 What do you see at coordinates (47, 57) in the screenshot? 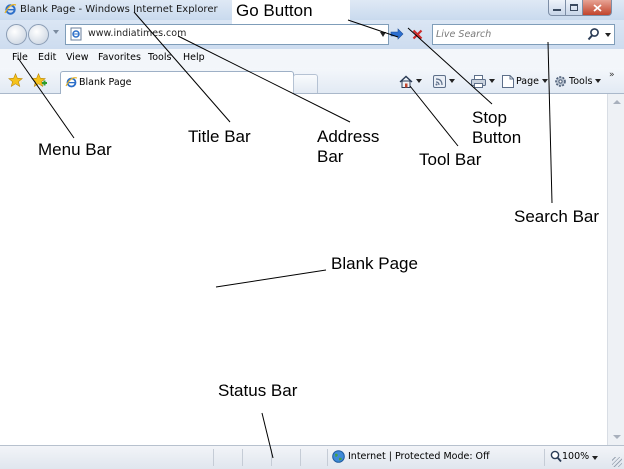
I see `menu-edit: Edit` at bounding box center [47, 57].